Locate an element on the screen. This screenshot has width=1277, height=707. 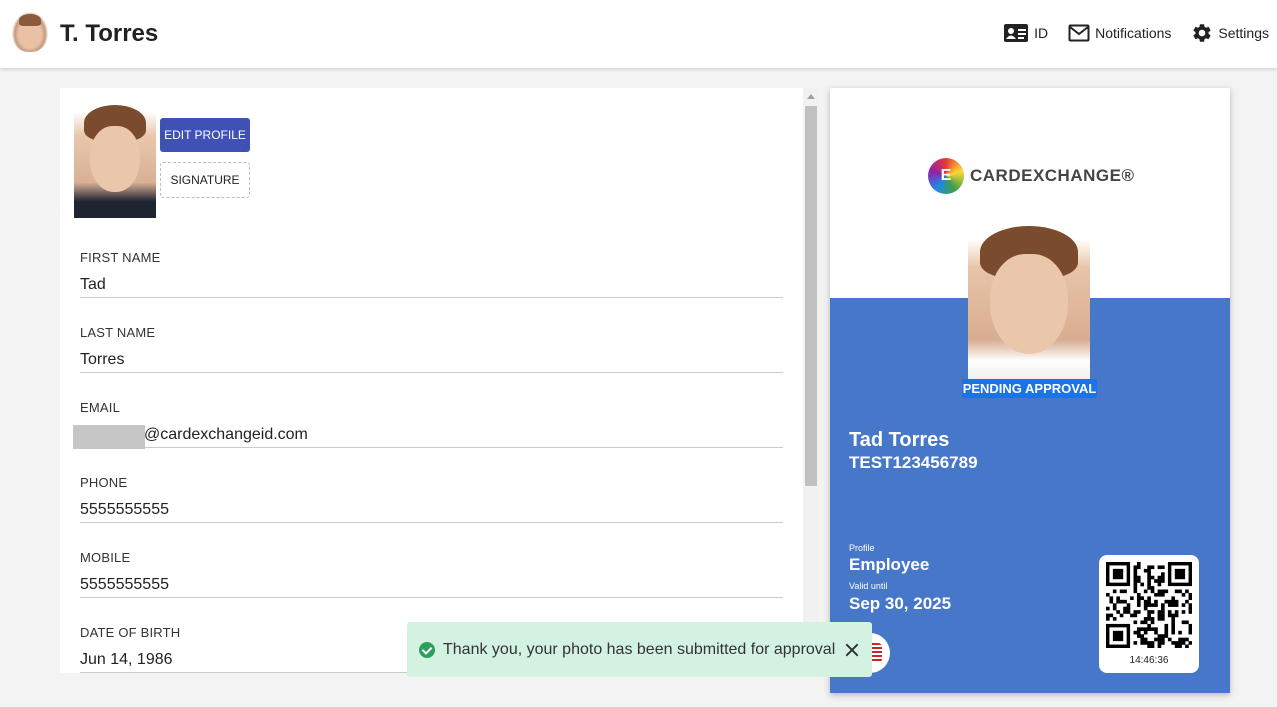
page-title: T. Torres is located at coordinates (109, 33).